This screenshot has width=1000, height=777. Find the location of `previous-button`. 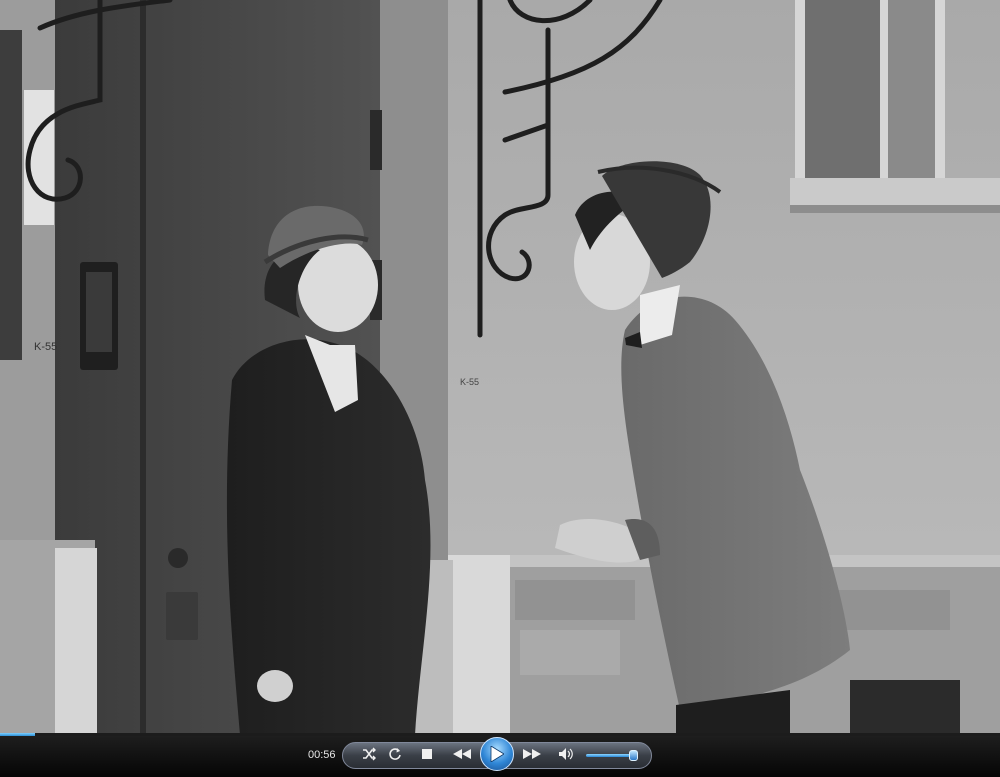

previous-button is located at coordinates (462, 754).